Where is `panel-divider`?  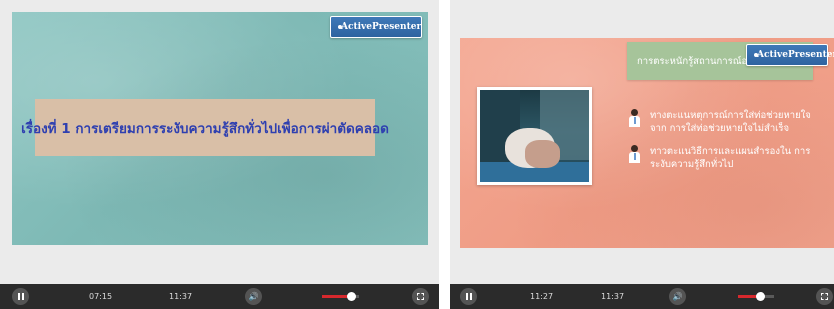
panel-divider is located at coordinates (444, 154).